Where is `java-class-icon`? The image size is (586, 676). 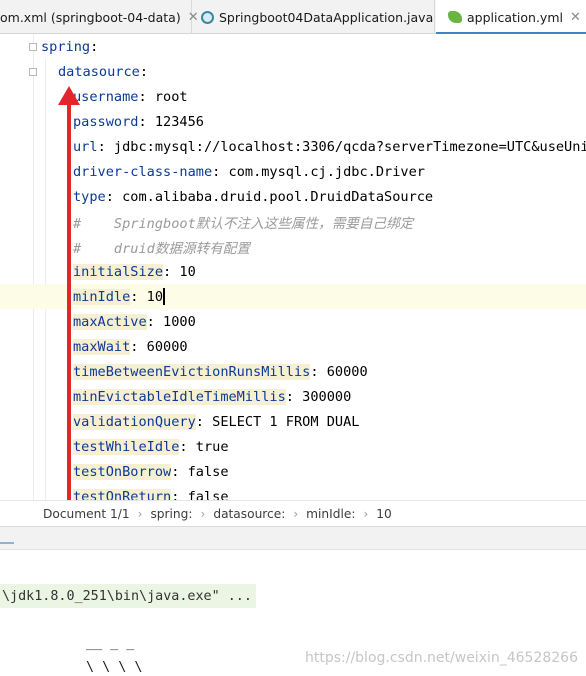
java-class-icon is located at coordinates (207, 17).